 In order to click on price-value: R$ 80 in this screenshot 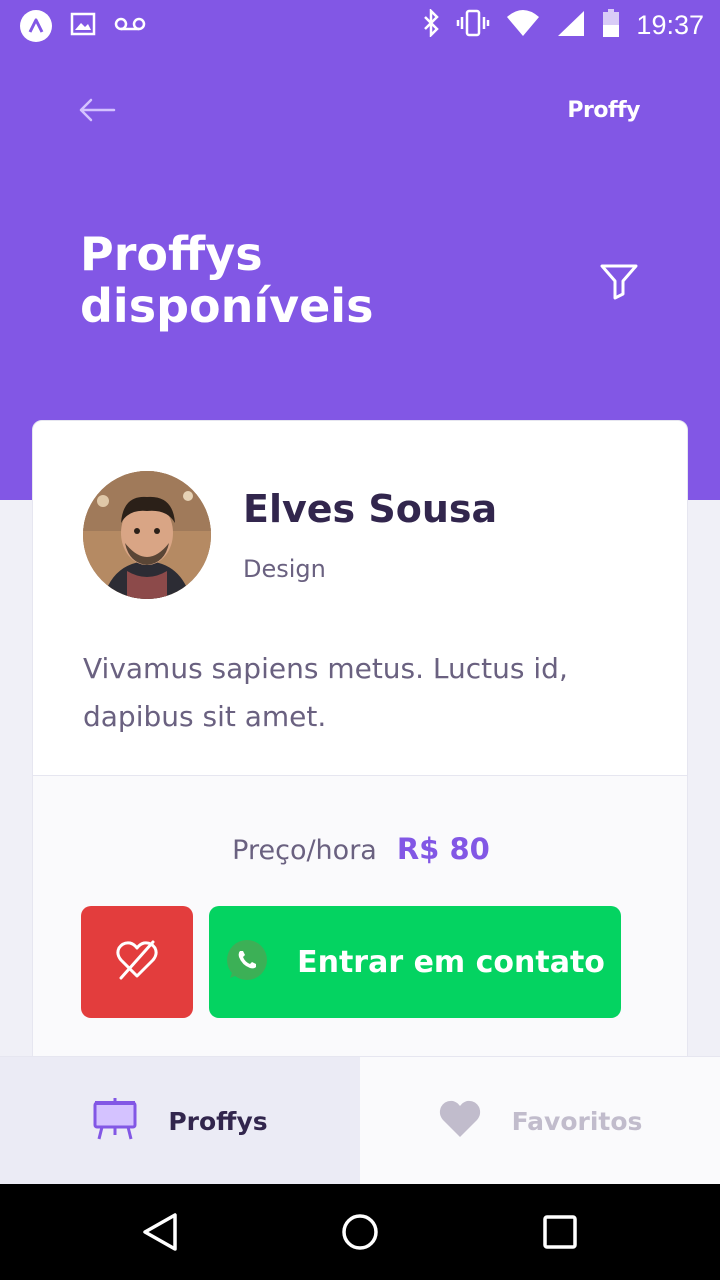, I will do `click(443, 849)`.